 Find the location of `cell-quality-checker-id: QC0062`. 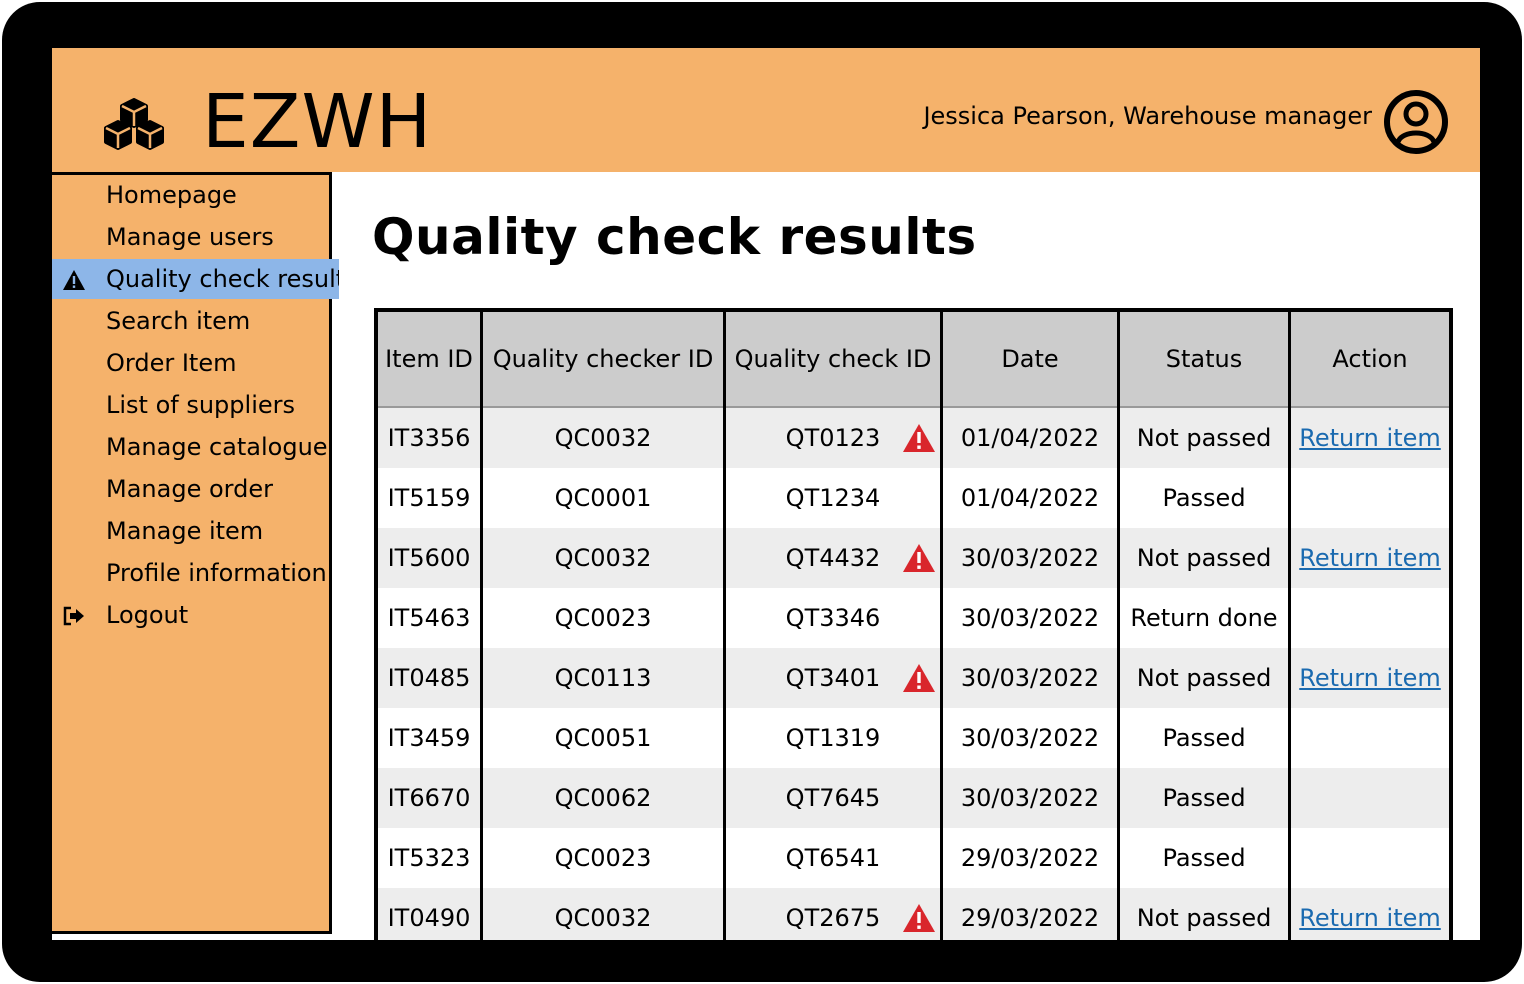

cell-quality-checker-id: QC0062 is located at coordinates (603, 798).